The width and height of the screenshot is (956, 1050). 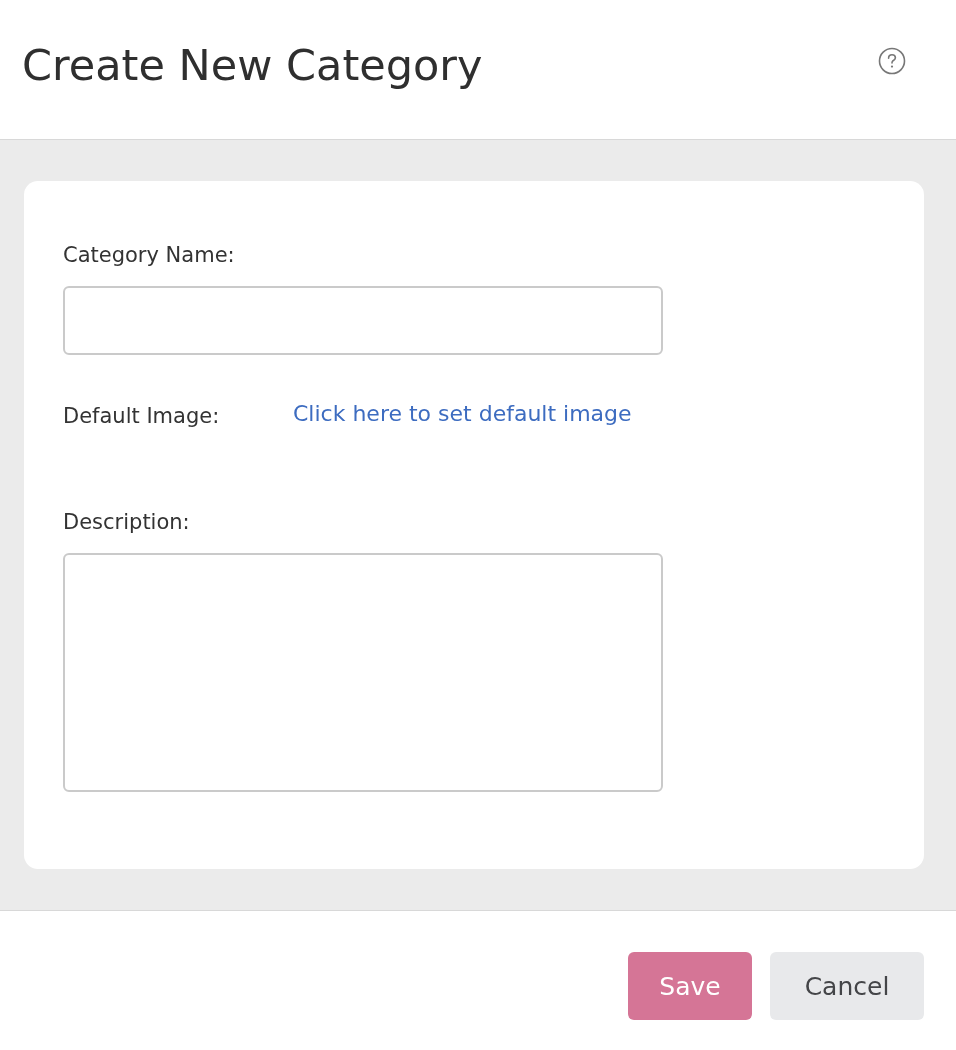 I want to click on cancel-button: Cancel, so click(x=847, y=986).